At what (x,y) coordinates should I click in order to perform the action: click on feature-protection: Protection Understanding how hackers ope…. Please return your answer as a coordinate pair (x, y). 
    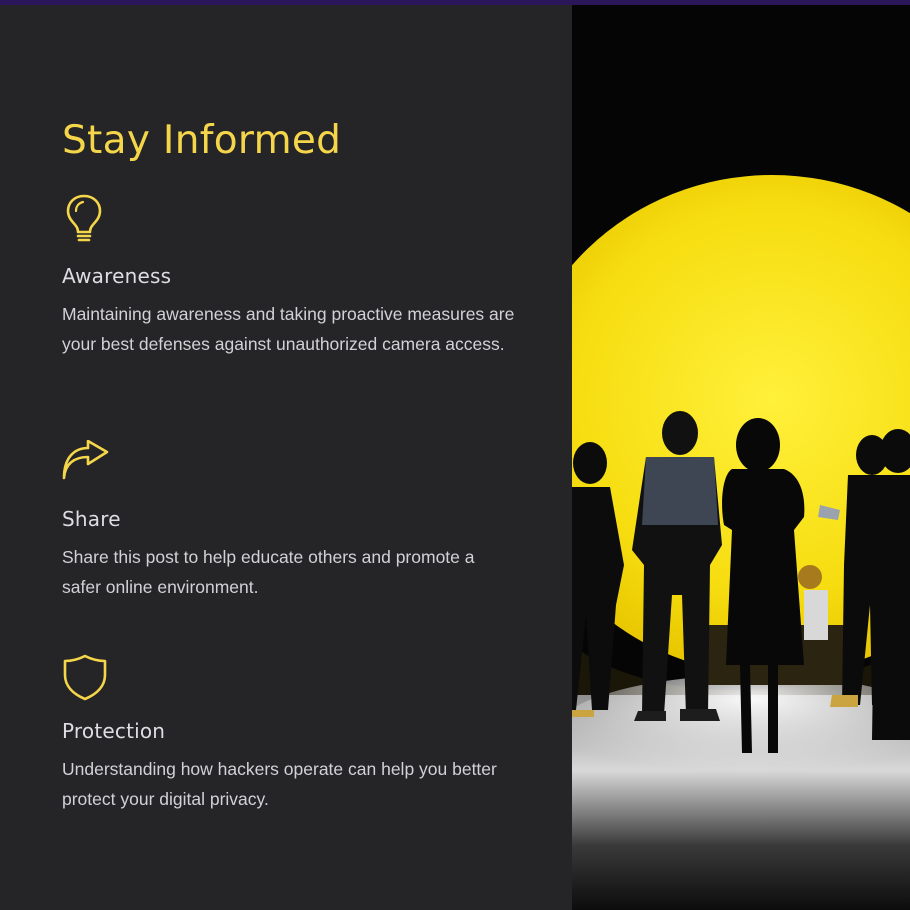
    Looking at the image, I should click on (292, 738).